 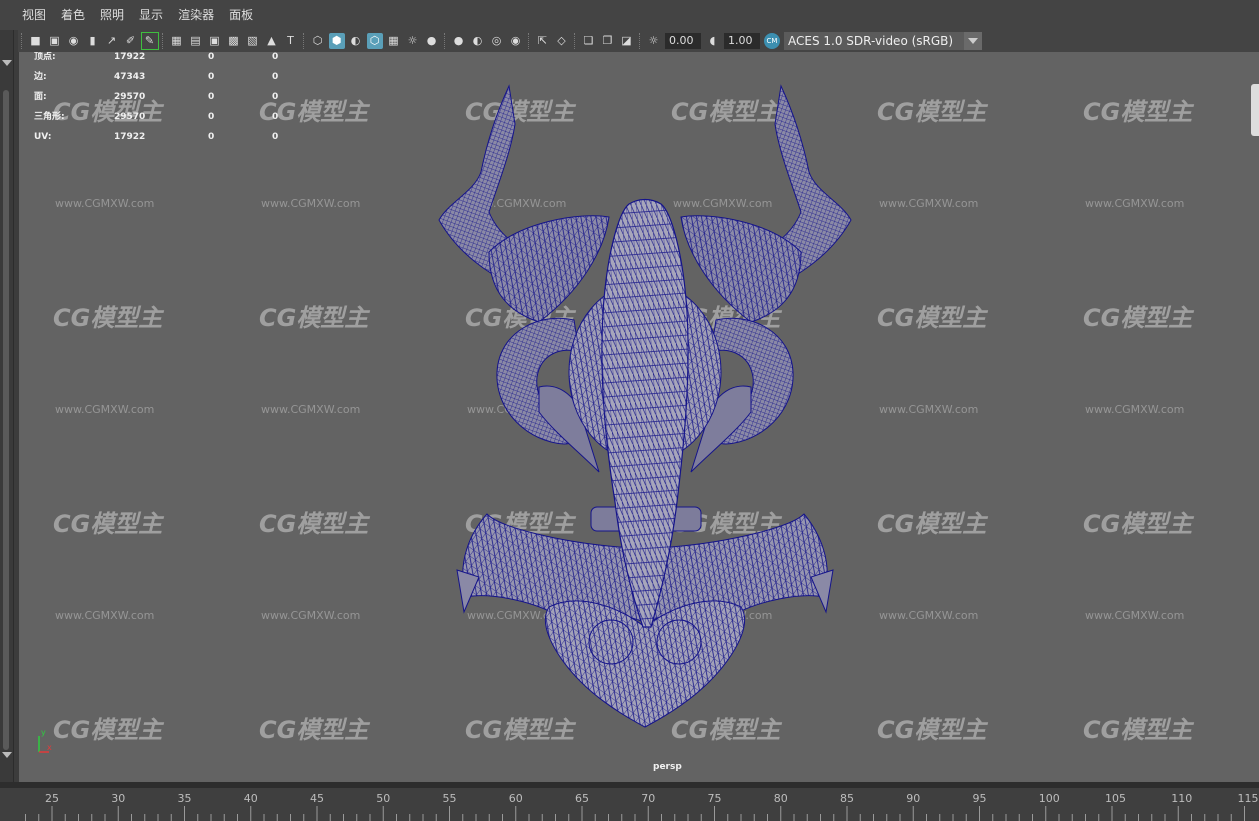 What do you see at coordinates (55, 41) in the screenshot?
I see `camera-attributes-icon: ▣` at bounding box center [55, 41].